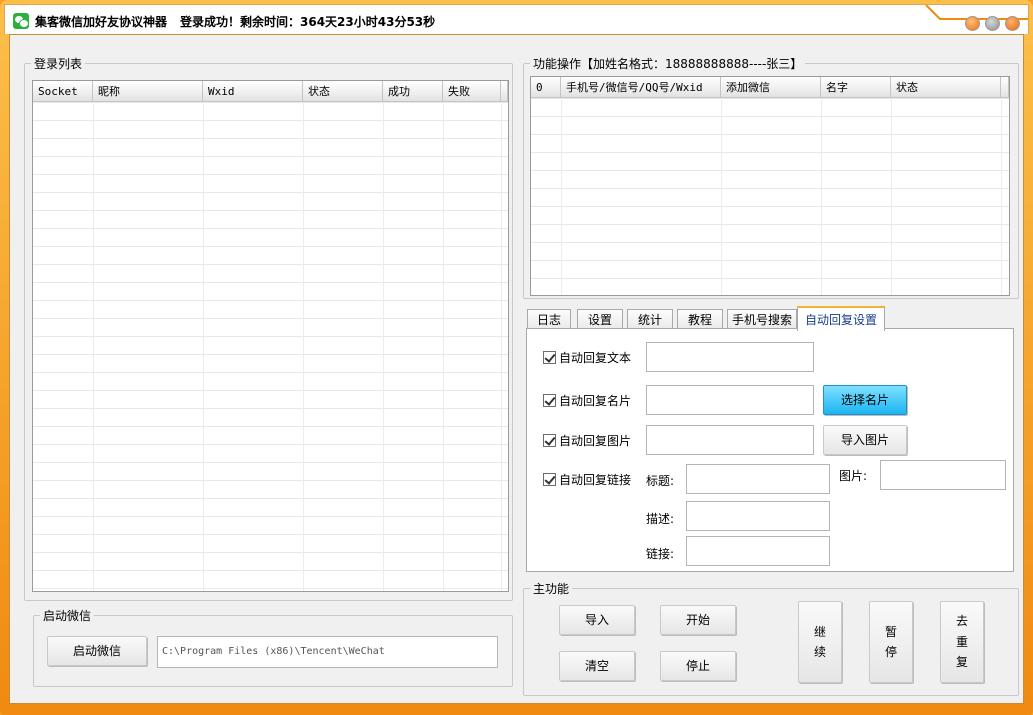 The width and height of the screenshot is (1033, 715). What do you see at coordinates (597, 620) in the screenshot?
I see `import-button: 导入` at bounding box center [597, 620].